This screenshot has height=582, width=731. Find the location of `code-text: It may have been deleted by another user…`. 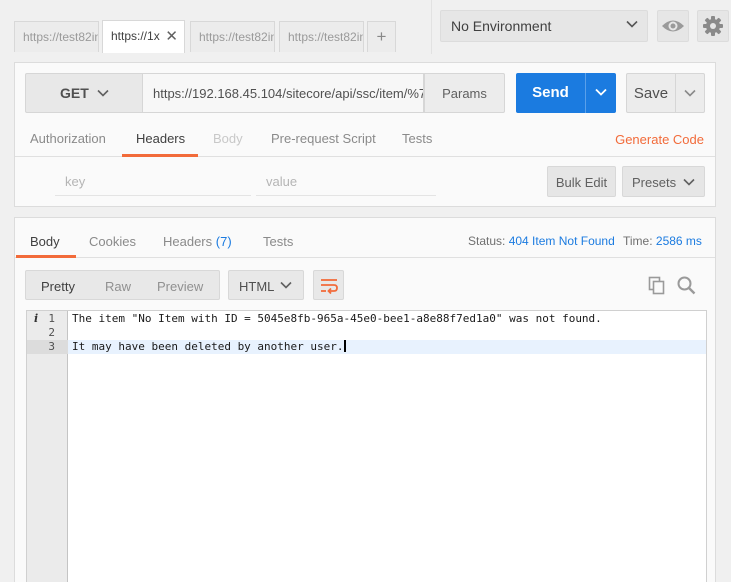

code-text: It may have been deleted by another user… is located at coordinates (208, 346).